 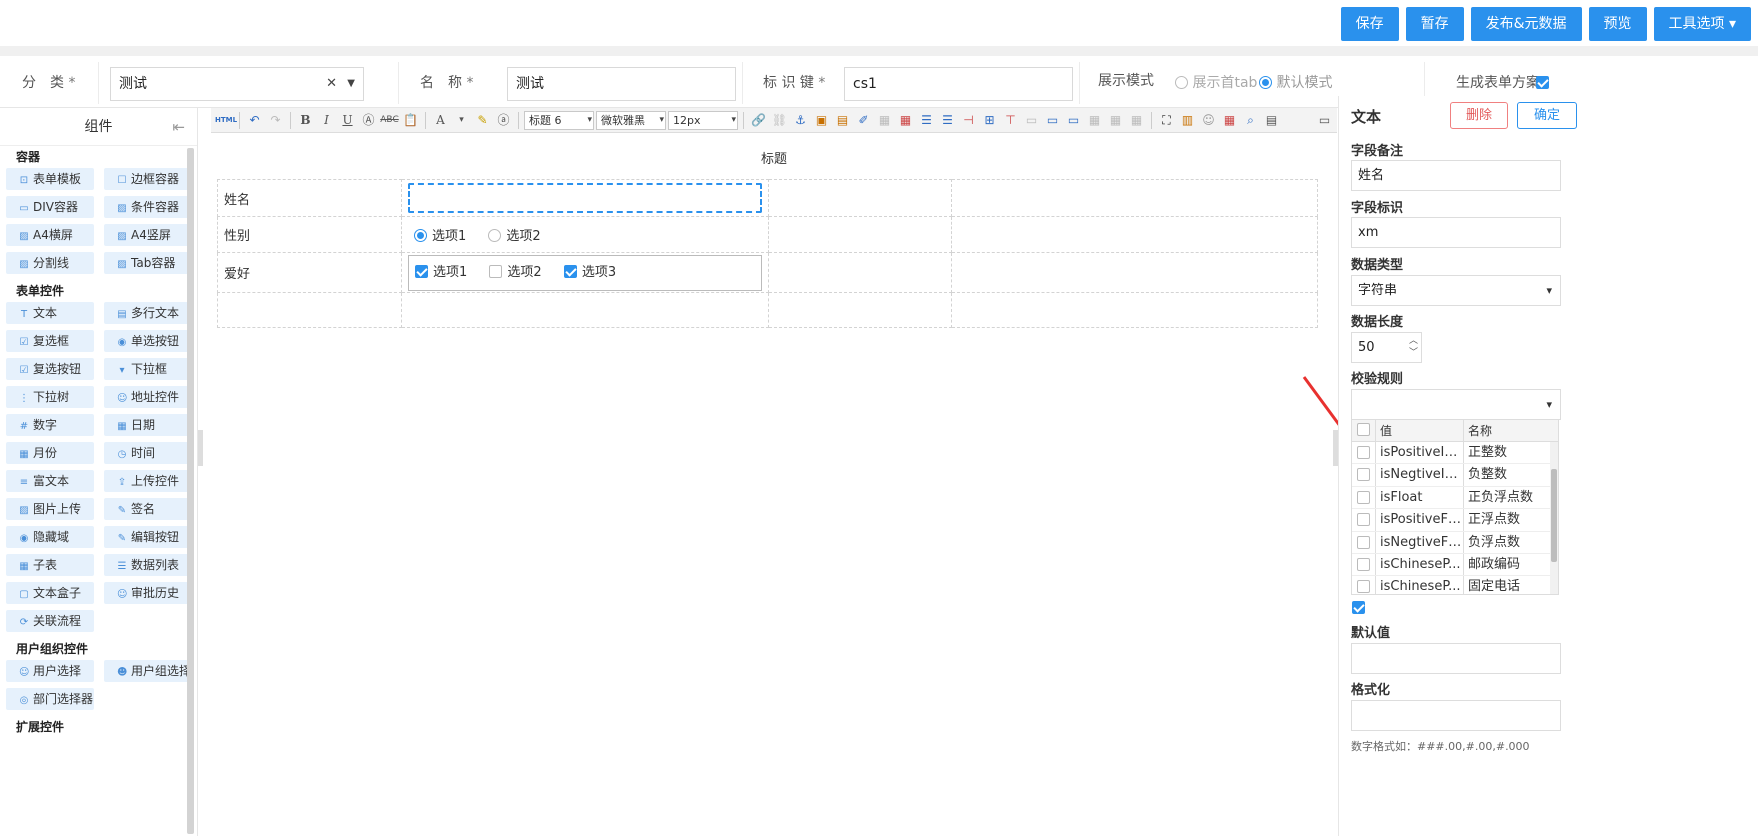 I want to click on scrollbar-thumb, so click(x=1554, y=515).